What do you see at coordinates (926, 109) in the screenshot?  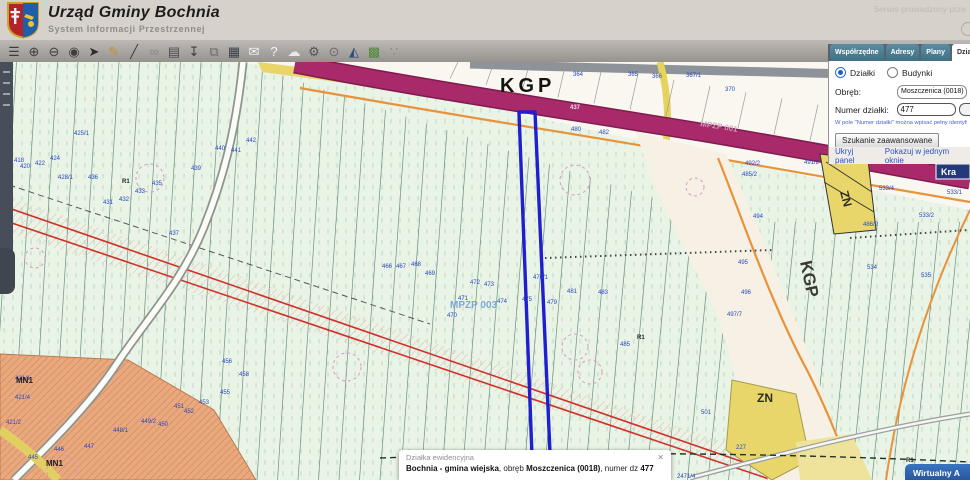 I see `parcel-number-input: 477` at bounding box center [926, 109].